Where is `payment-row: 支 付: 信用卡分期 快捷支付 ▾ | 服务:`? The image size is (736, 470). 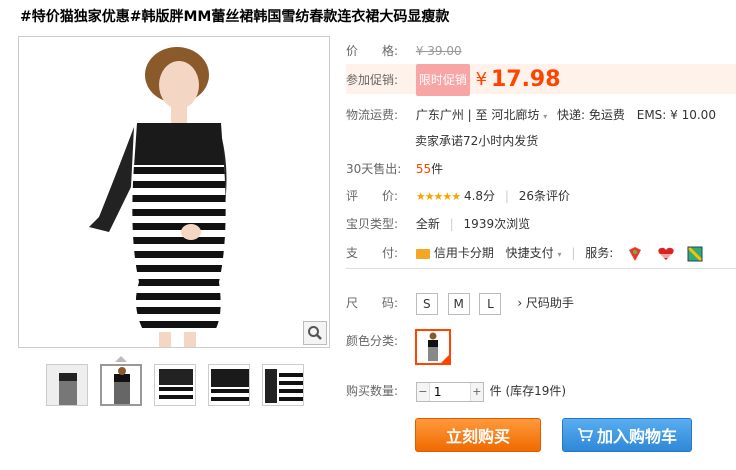 payment-row: 支 付: 信用卡分期 快捷支付 ▾ | 服务: is located at coordinates (524, 253).